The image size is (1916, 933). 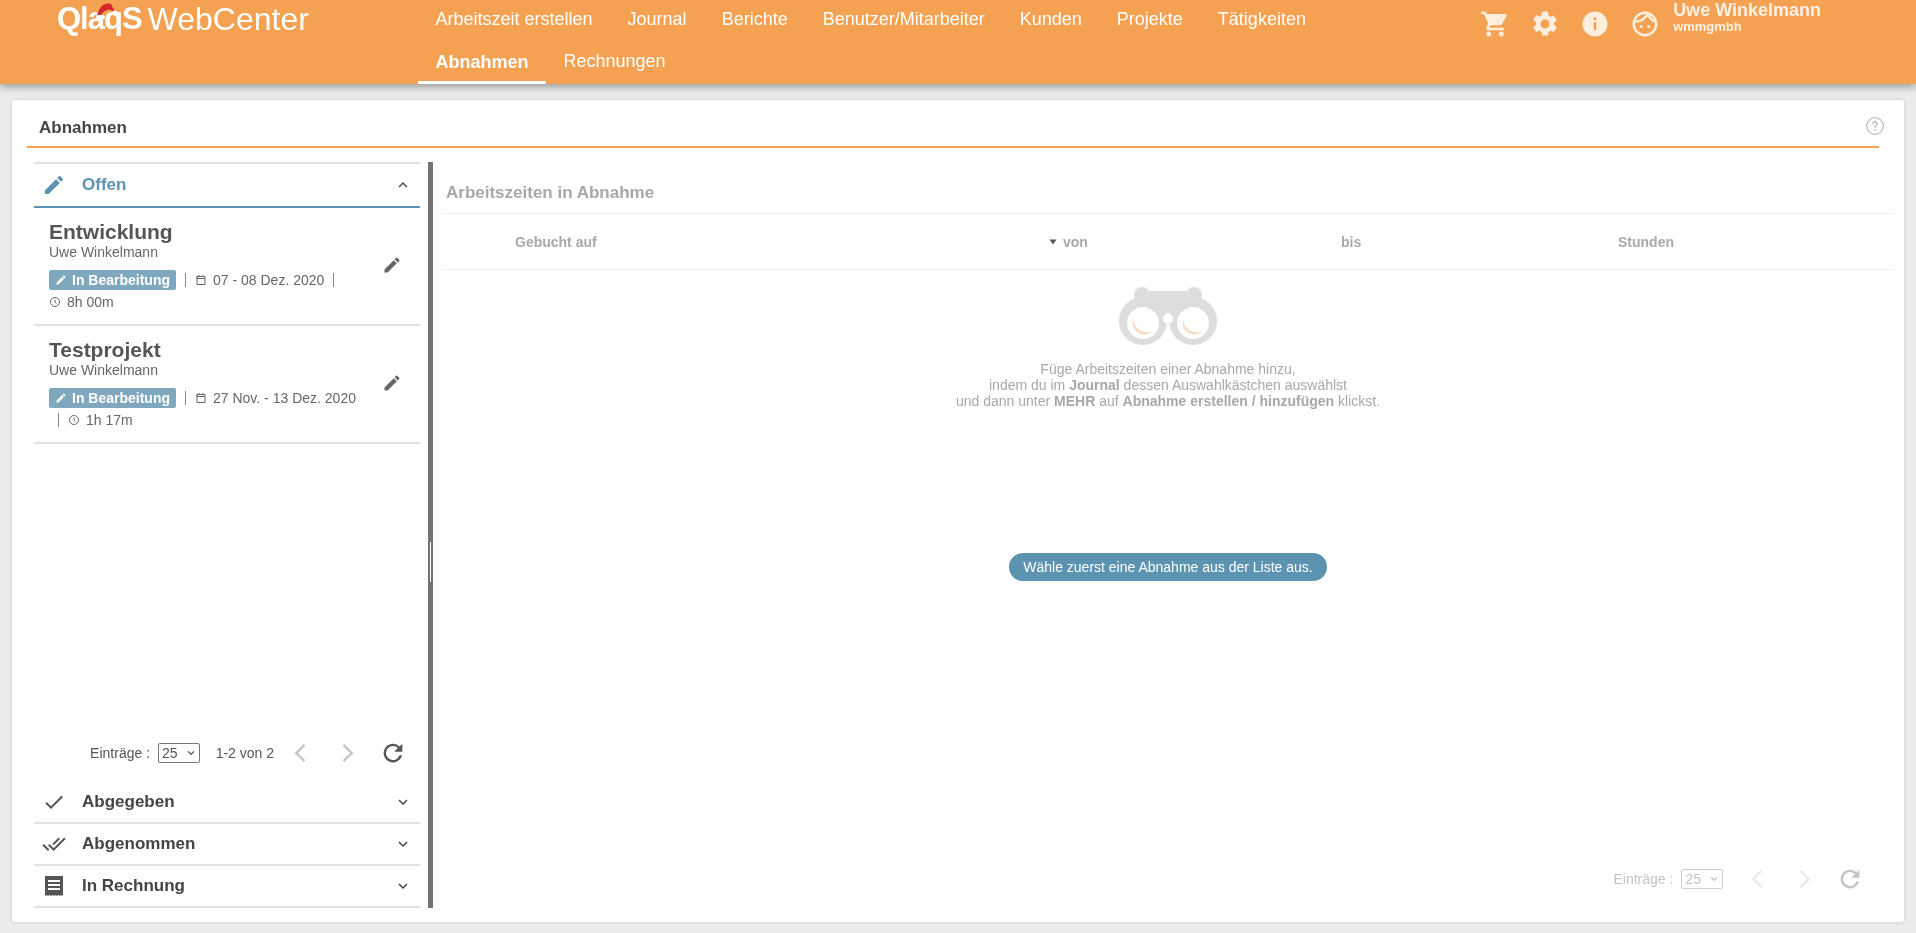 What do you see at coordinates (139, 844) in the screenshot?
I see `section-label: Abgenommen` at bounding box center [139, 844].